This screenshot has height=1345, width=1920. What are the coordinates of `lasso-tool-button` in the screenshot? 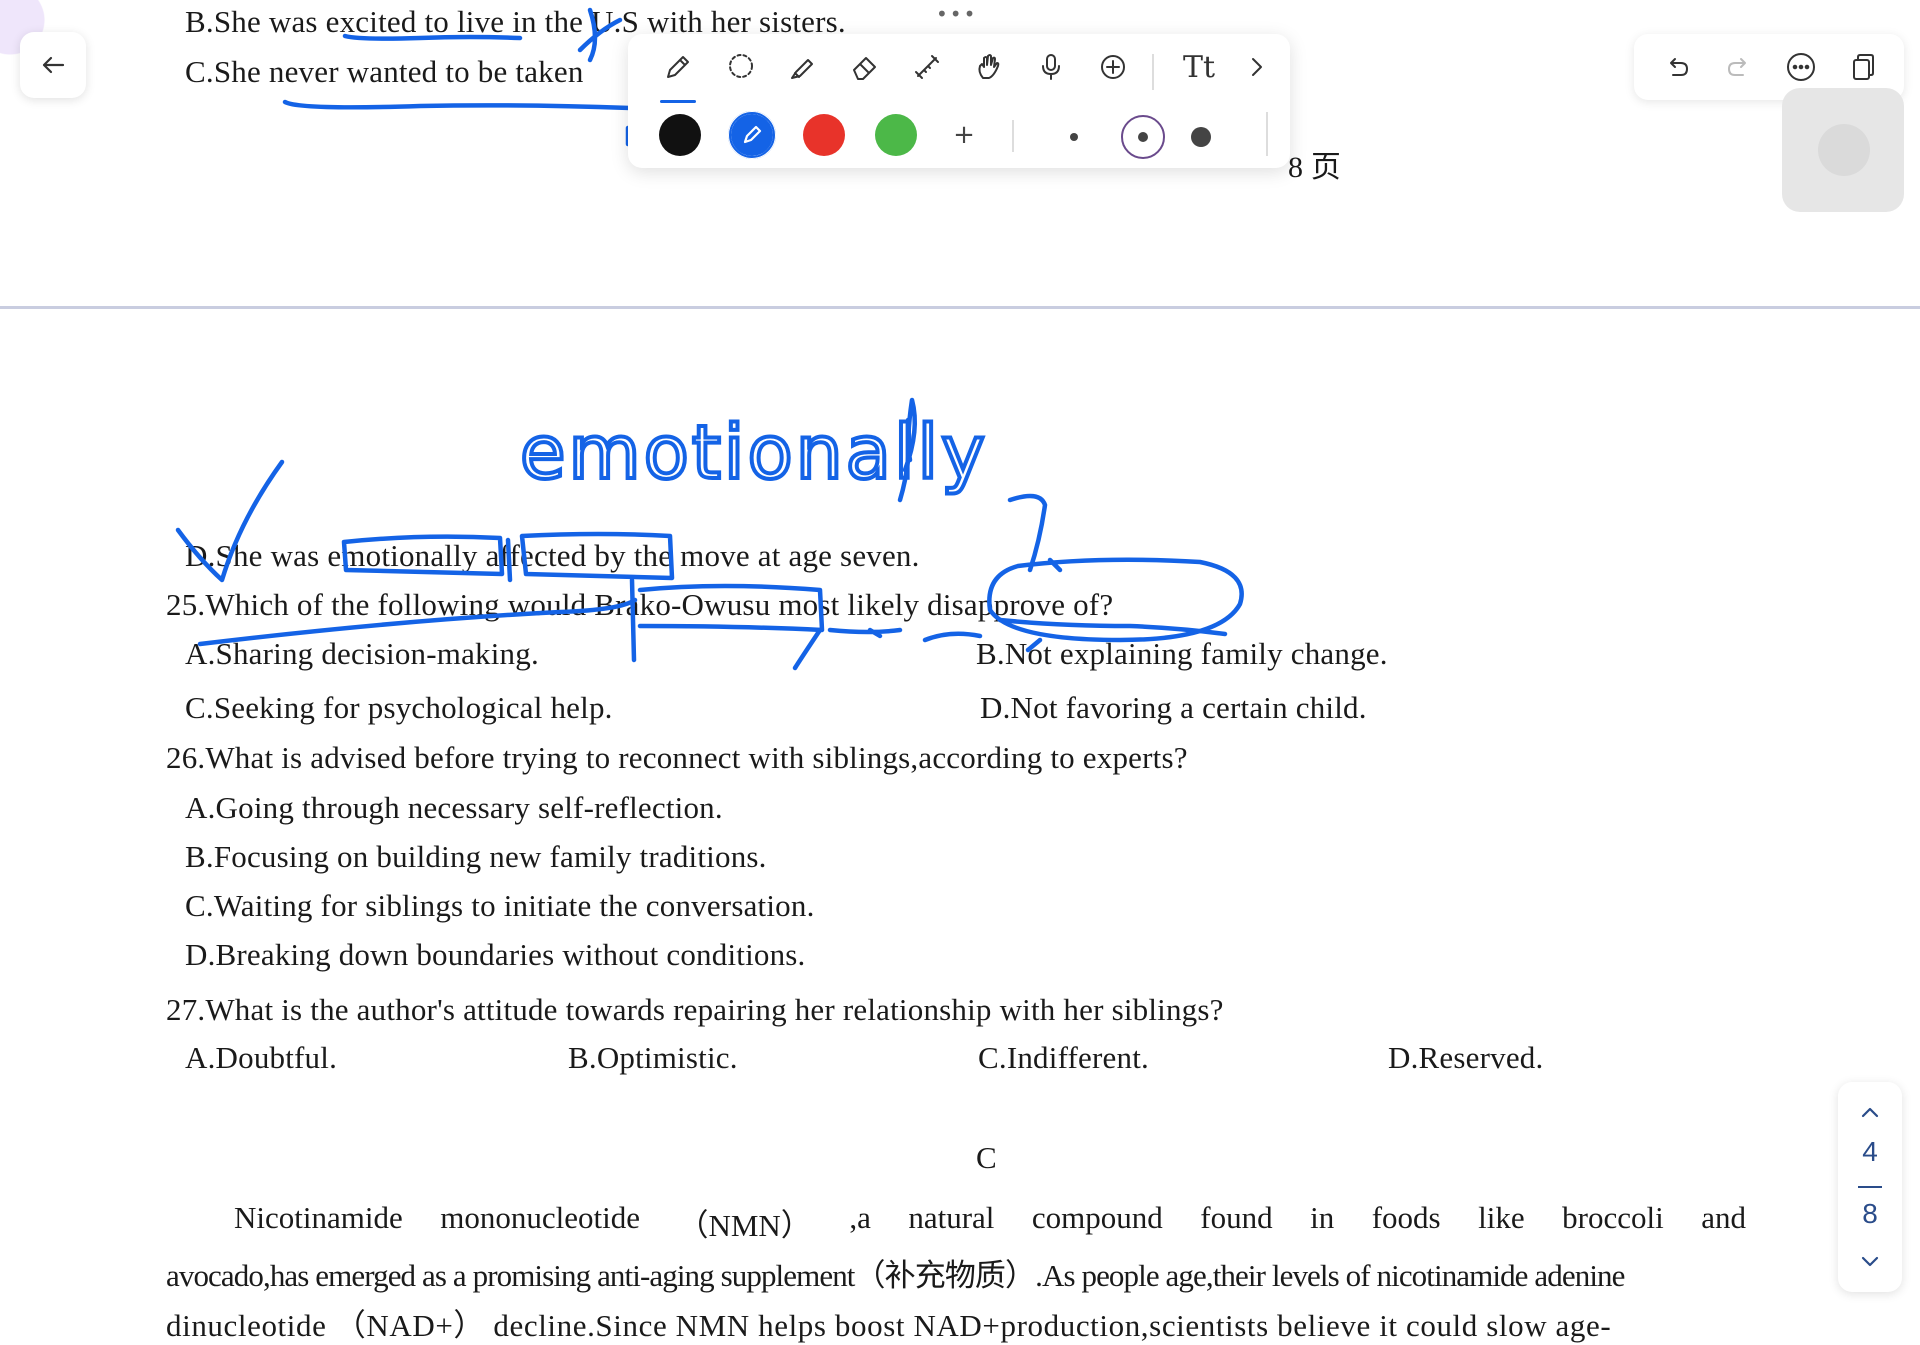 It's located at (741, 67).